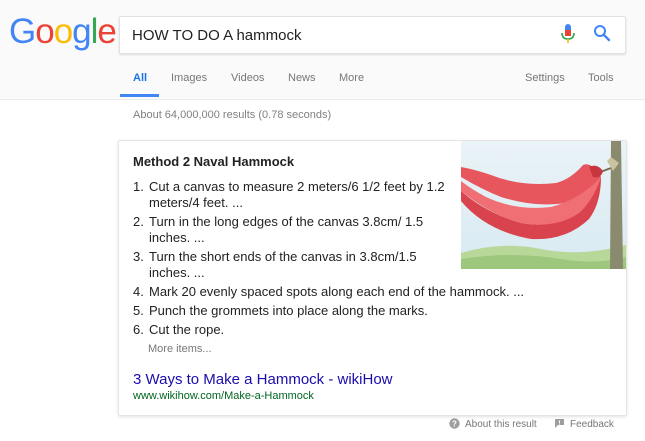  I want to click on feedback-link: Feedback, so click(584, 424).